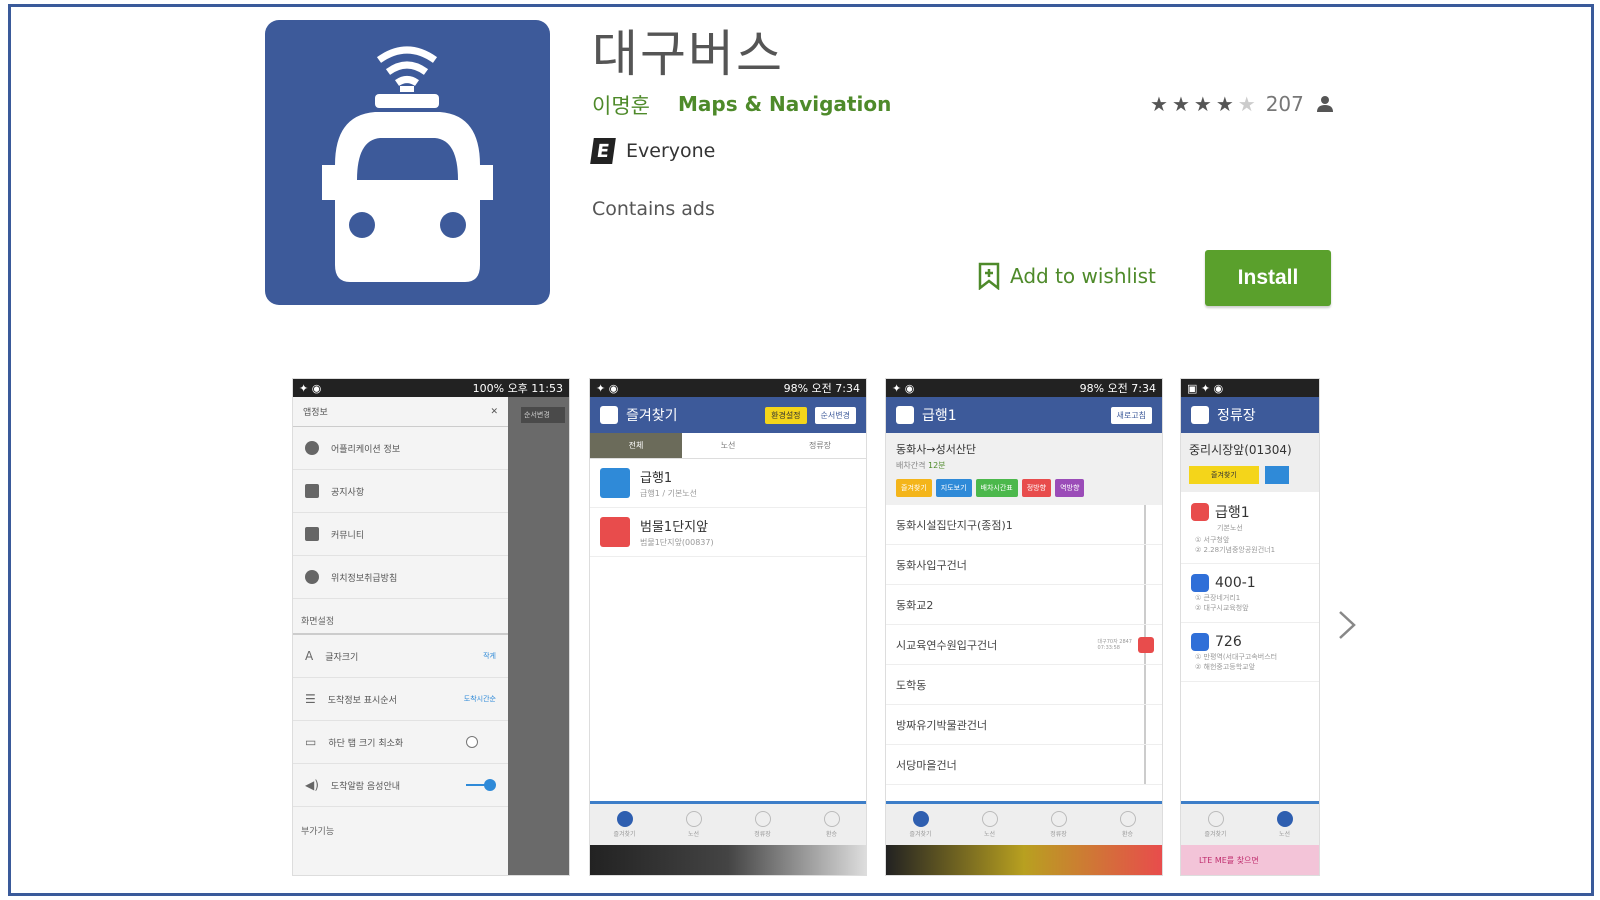  Describe the element at coordinates (400, 656) in the screenshot. I see `setting-font-size: A 글자크기 작게` at that location.